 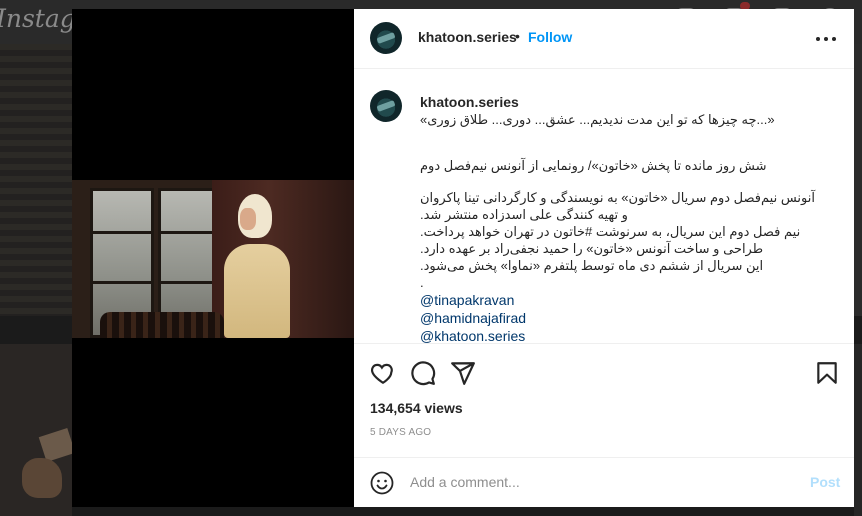 What do you see at coordinates (162, 325) in the screenshot?
I see `chair-shape` at bounding box center [162, 325].